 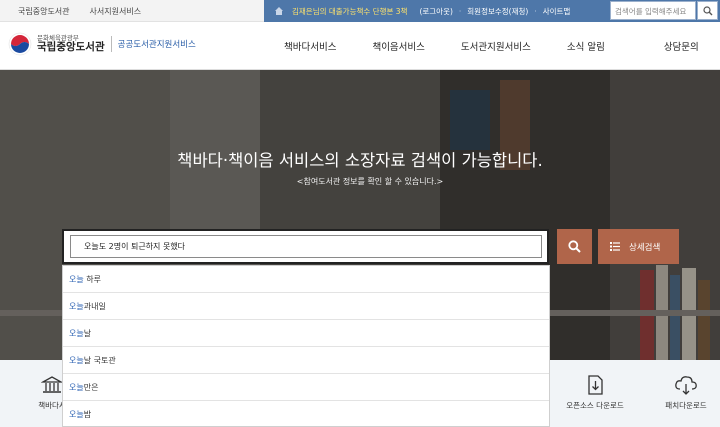 I want to click on download-doc-icon, so click(x=595, y=385).